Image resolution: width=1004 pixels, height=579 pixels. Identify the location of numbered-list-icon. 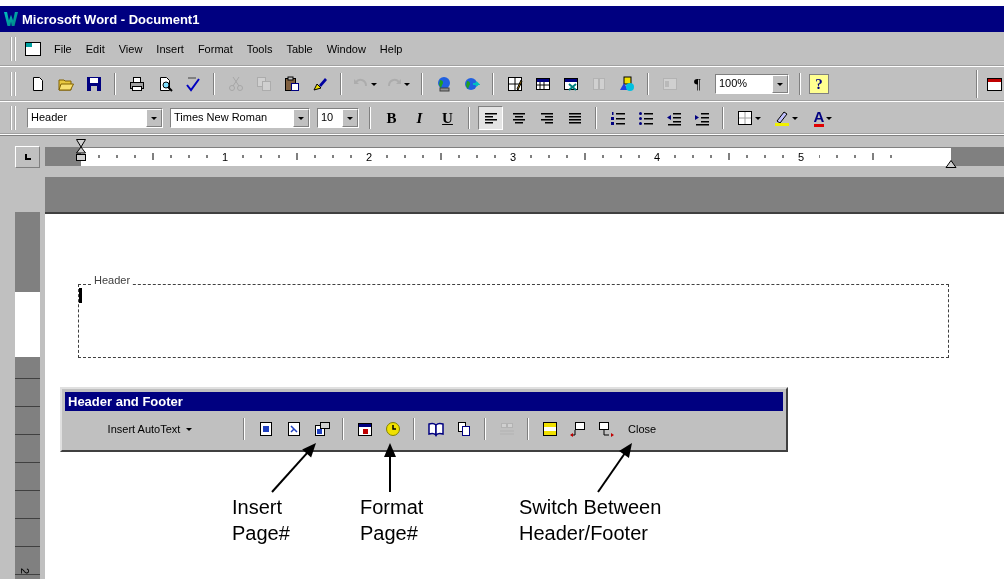
(617, 118).